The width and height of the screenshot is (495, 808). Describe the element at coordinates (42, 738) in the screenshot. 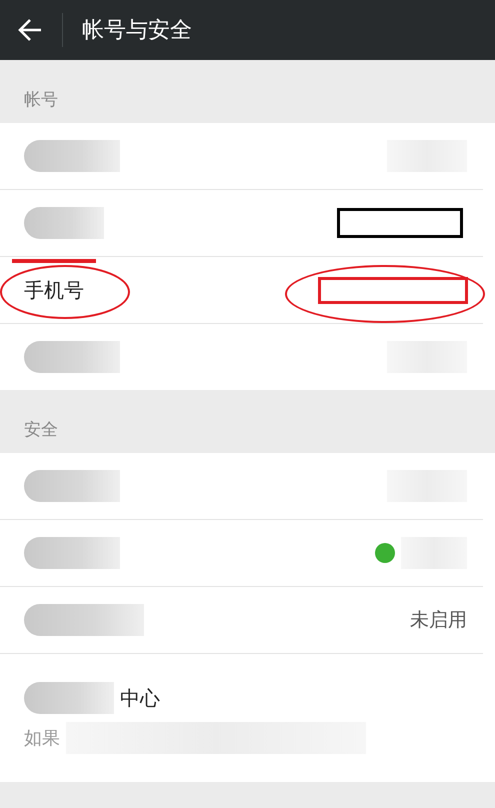

I see `description-text: 如果` at that location.